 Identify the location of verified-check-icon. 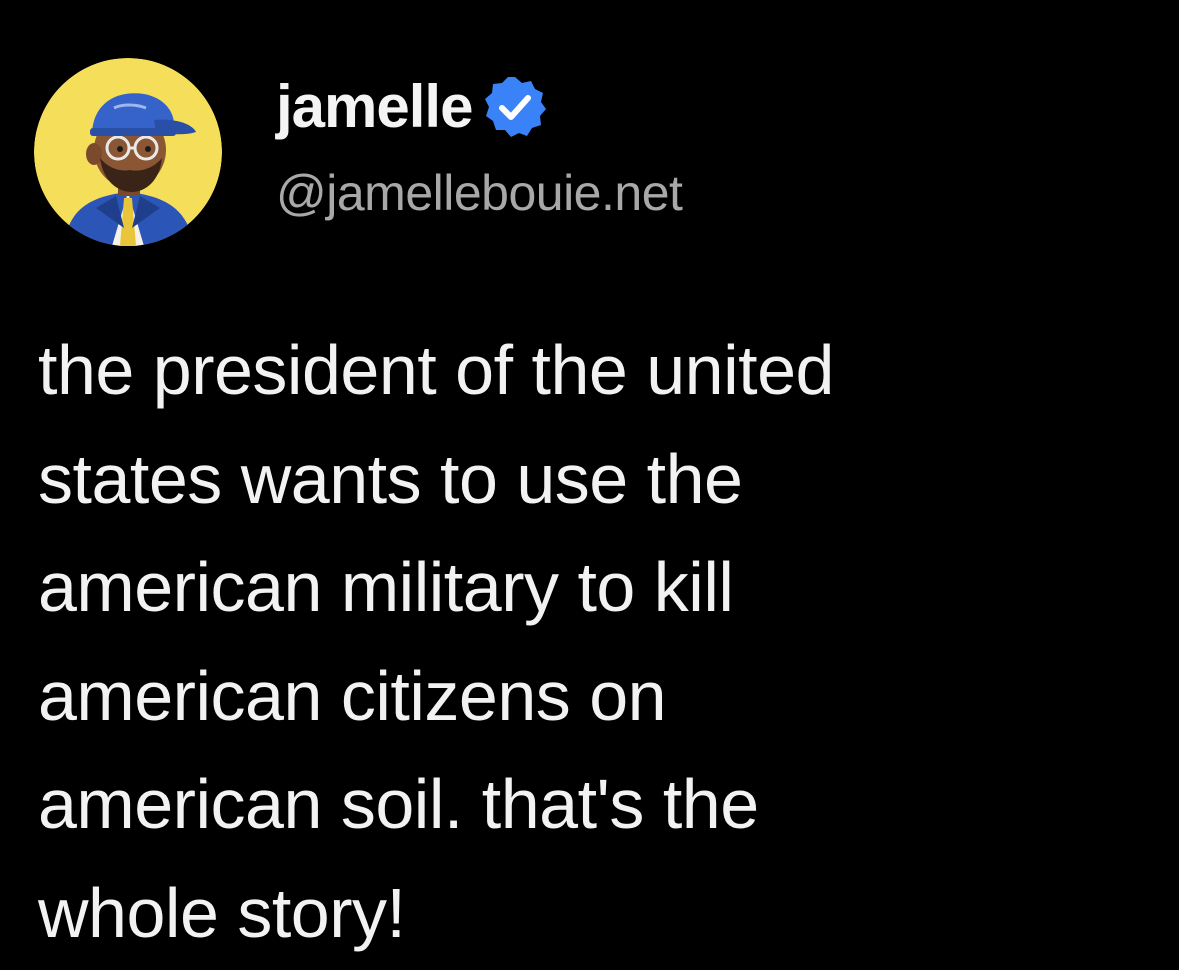
(516, 107).